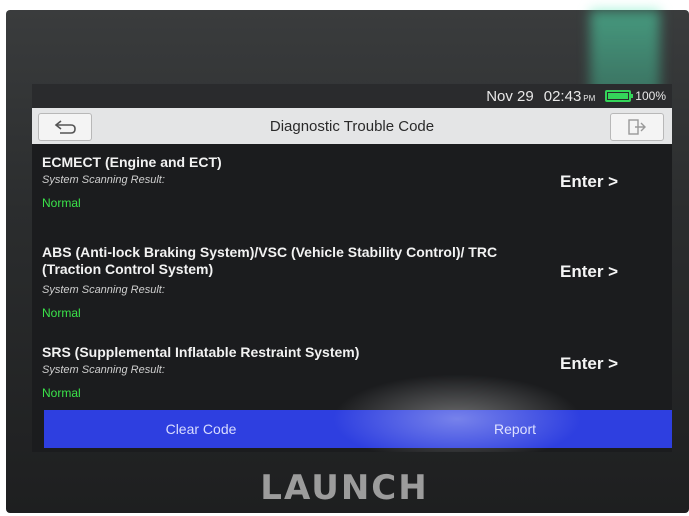 This screenshot has width=689, height=516. I want to click on battery-fill, so click(618, 96).